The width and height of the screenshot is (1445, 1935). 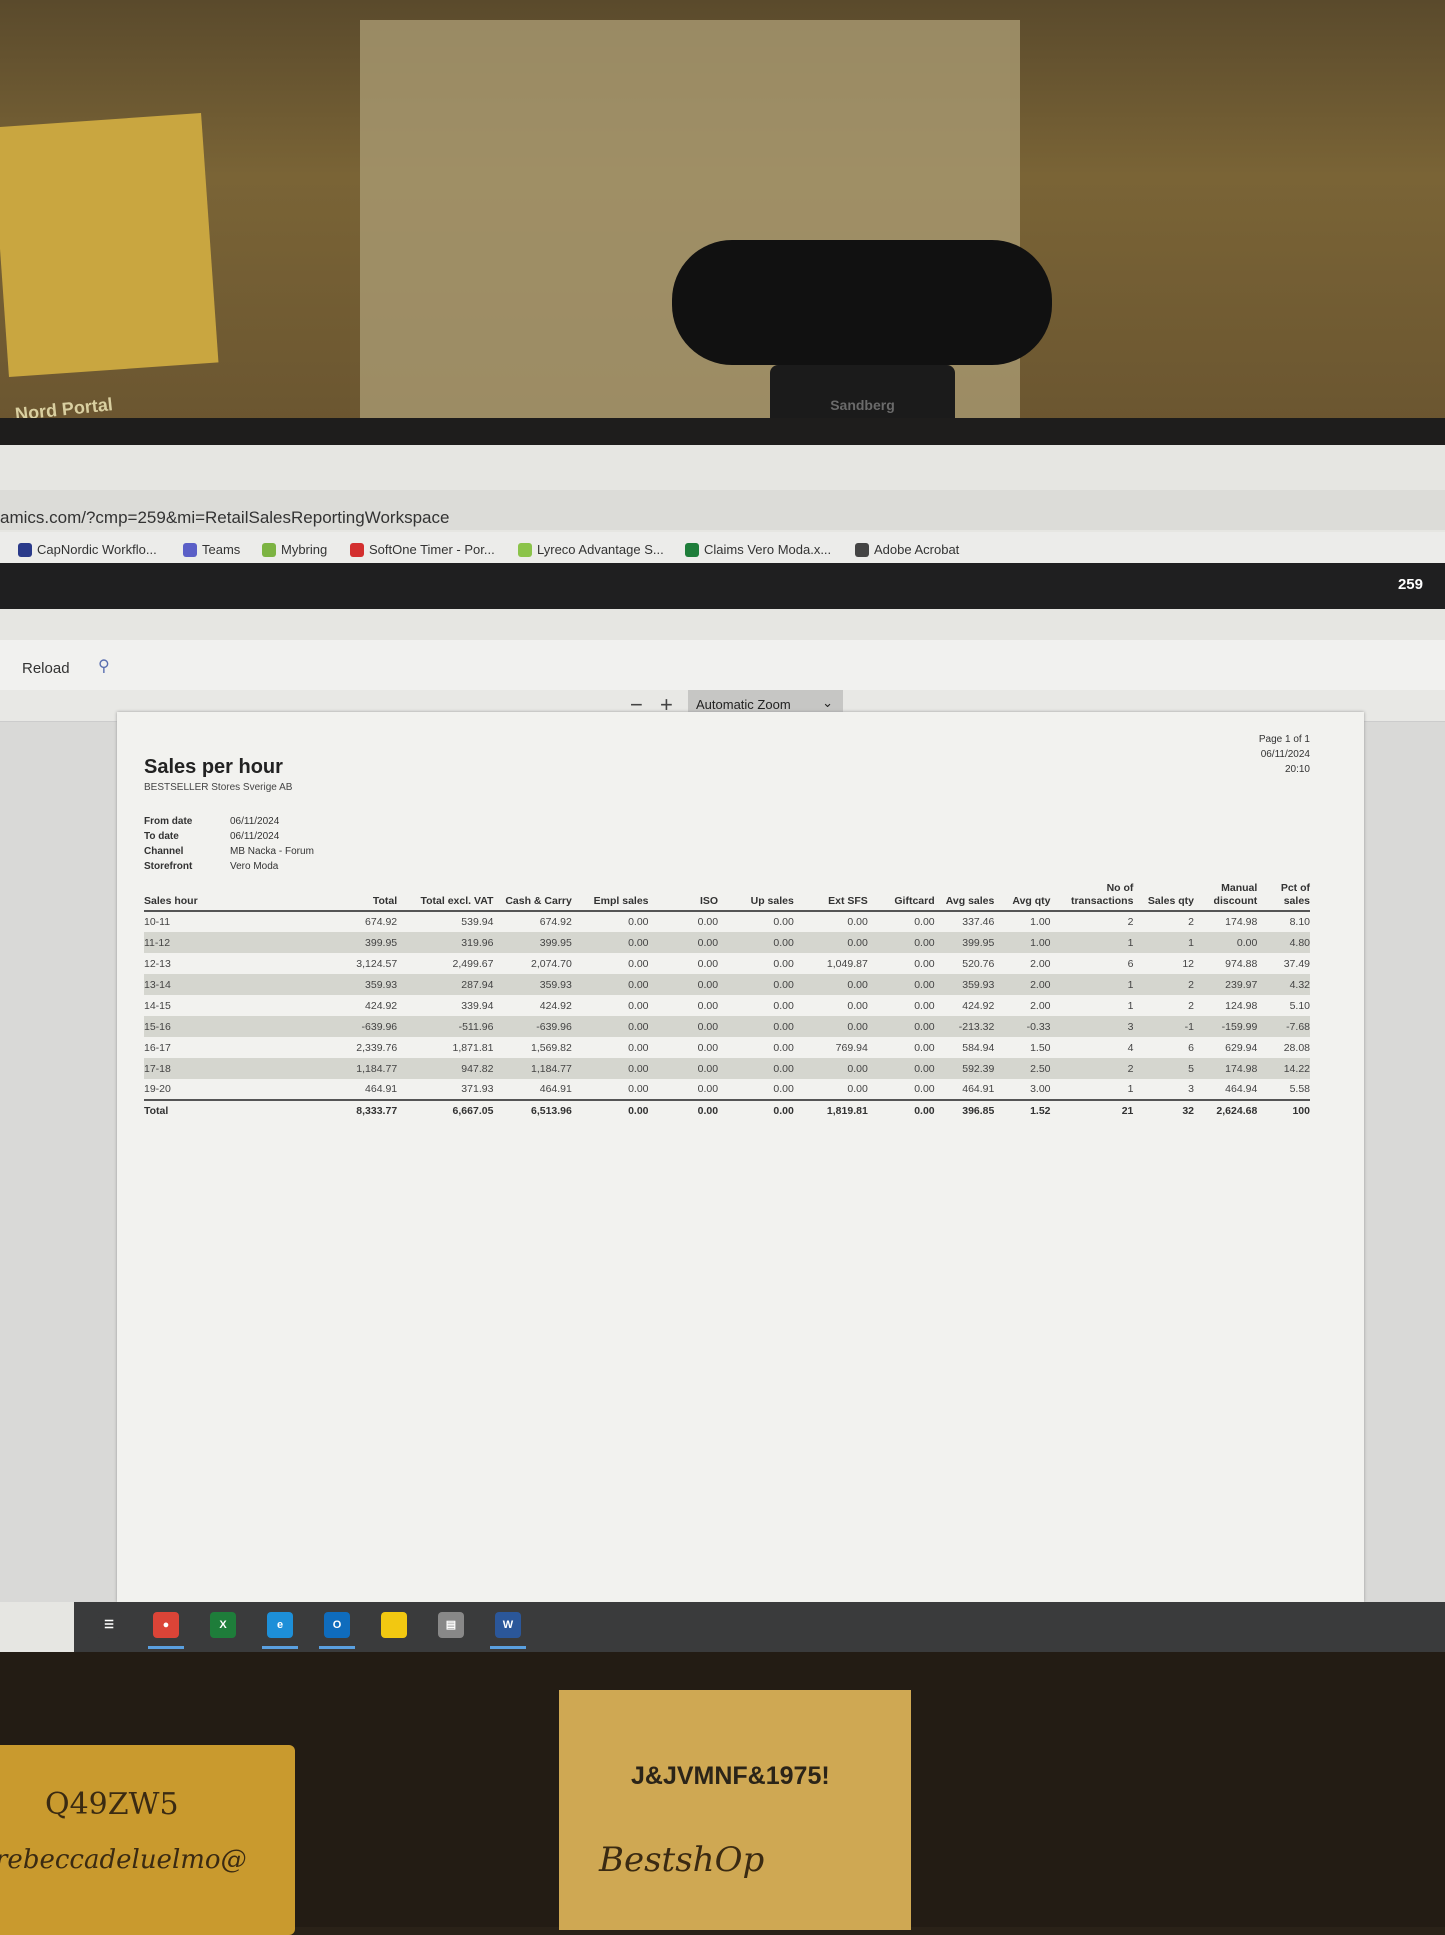 I want to click on table-cell: 592.39, so click(x=964, y=1068).